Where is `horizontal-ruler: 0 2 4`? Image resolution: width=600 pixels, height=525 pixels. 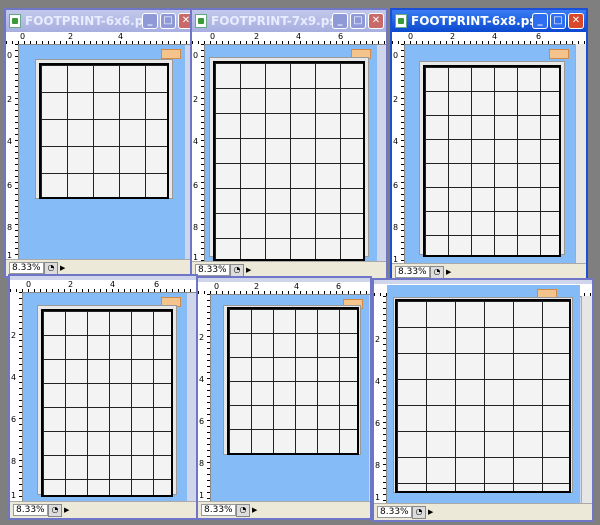 horizontal-ruler: 0 2 4 is located at coordinates (100, 38).